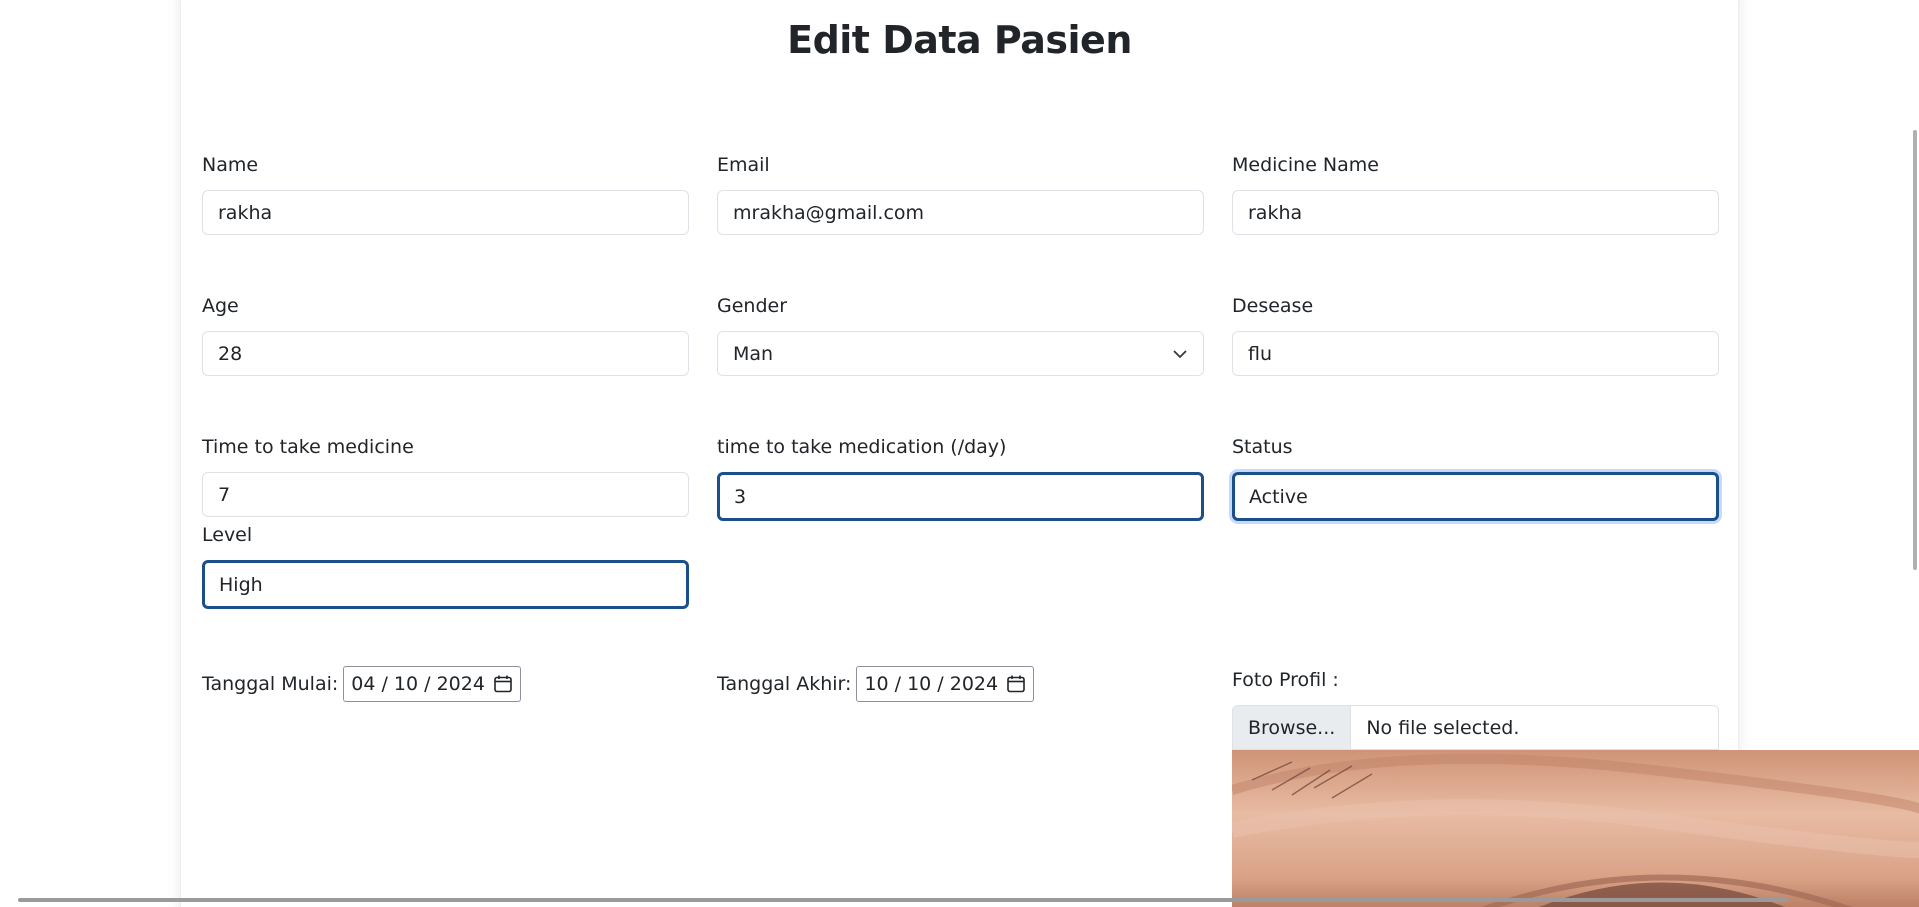 The width and height of the screenshot is (1919, 907). Describe the element at coordinates (743, 165) in the screenshot. I see `email-label: Email` at that location.